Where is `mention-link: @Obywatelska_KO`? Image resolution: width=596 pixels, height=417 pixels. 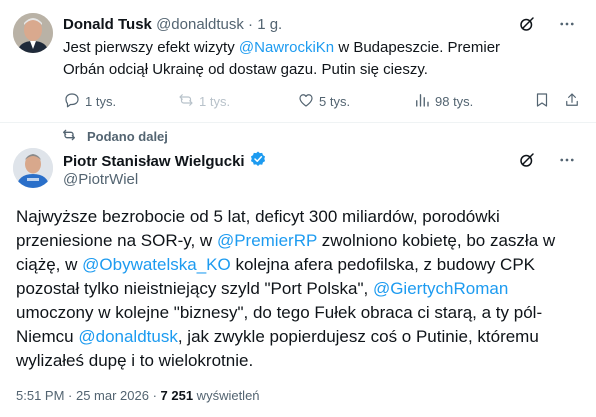
mention-link: @Obywatelska_KO is located at coordinates (156, 264).